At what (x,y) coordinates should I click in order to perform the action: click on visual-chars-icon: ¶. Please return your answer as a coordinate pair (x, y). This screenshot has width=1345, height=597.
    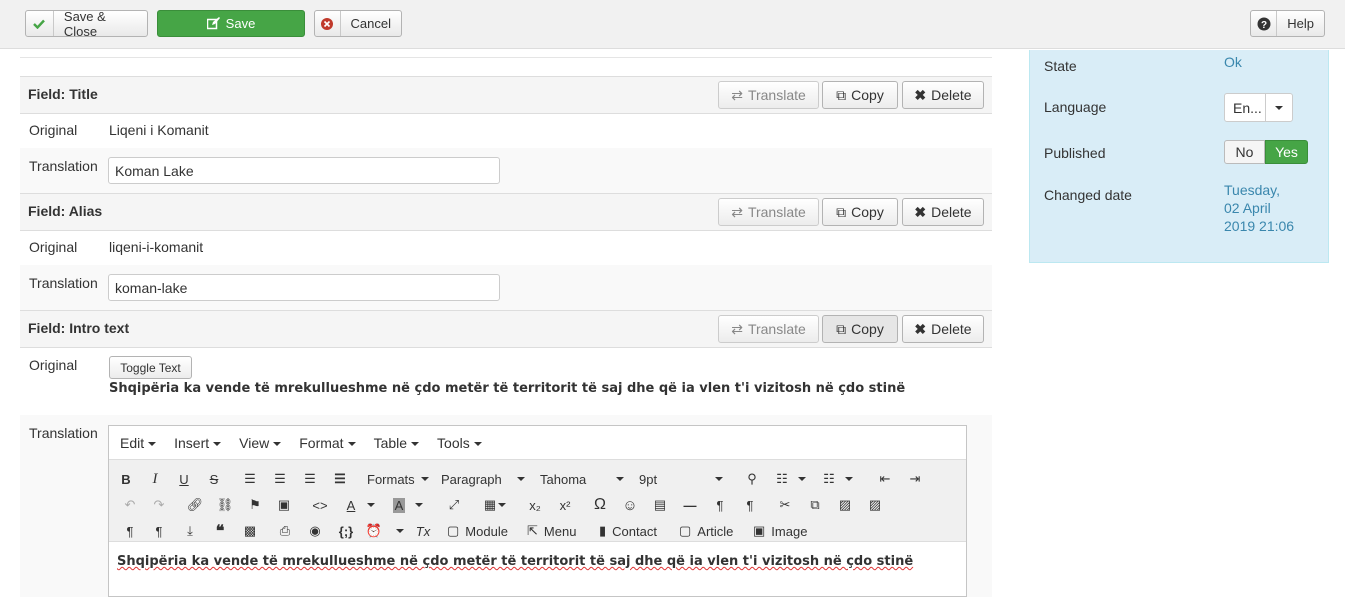
    Looking at the image, I should click on (159, 531).